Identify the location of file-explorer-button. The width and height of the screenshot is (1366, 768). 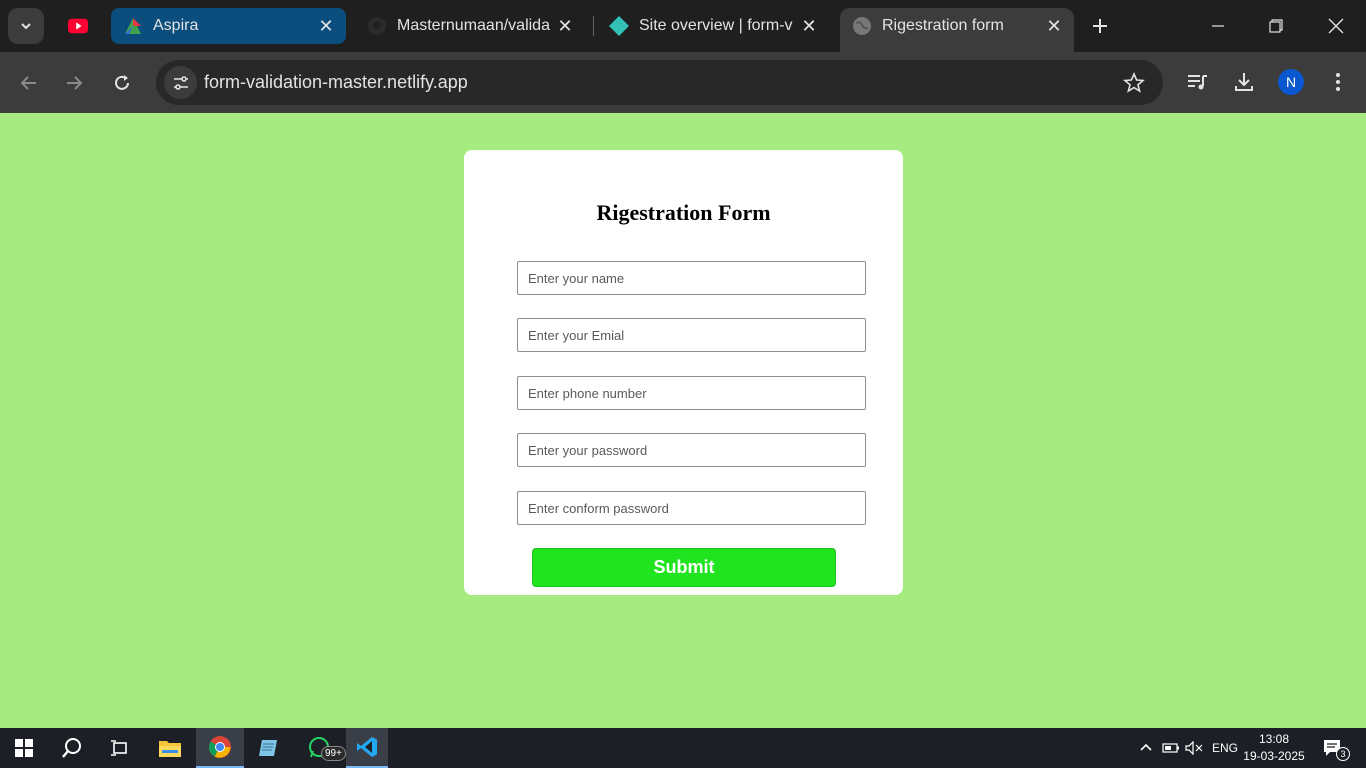
(170, 748).